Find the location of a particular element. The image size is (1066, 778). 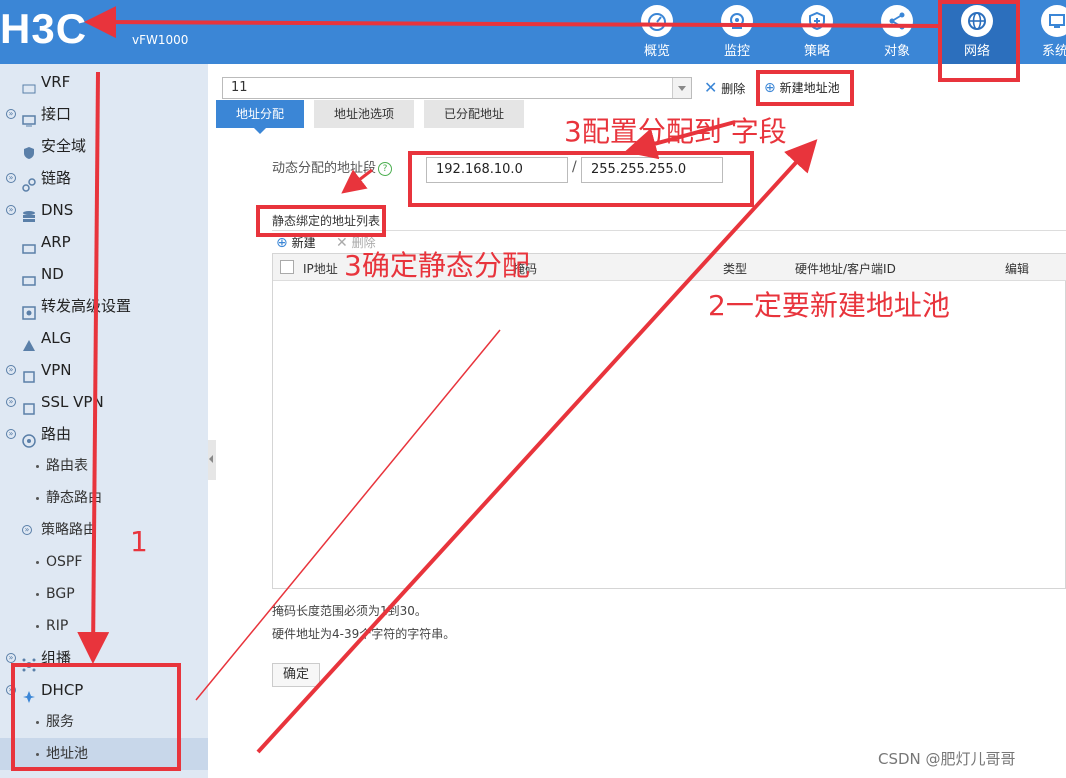

arrow-thin is located at coordinates (348, 515).